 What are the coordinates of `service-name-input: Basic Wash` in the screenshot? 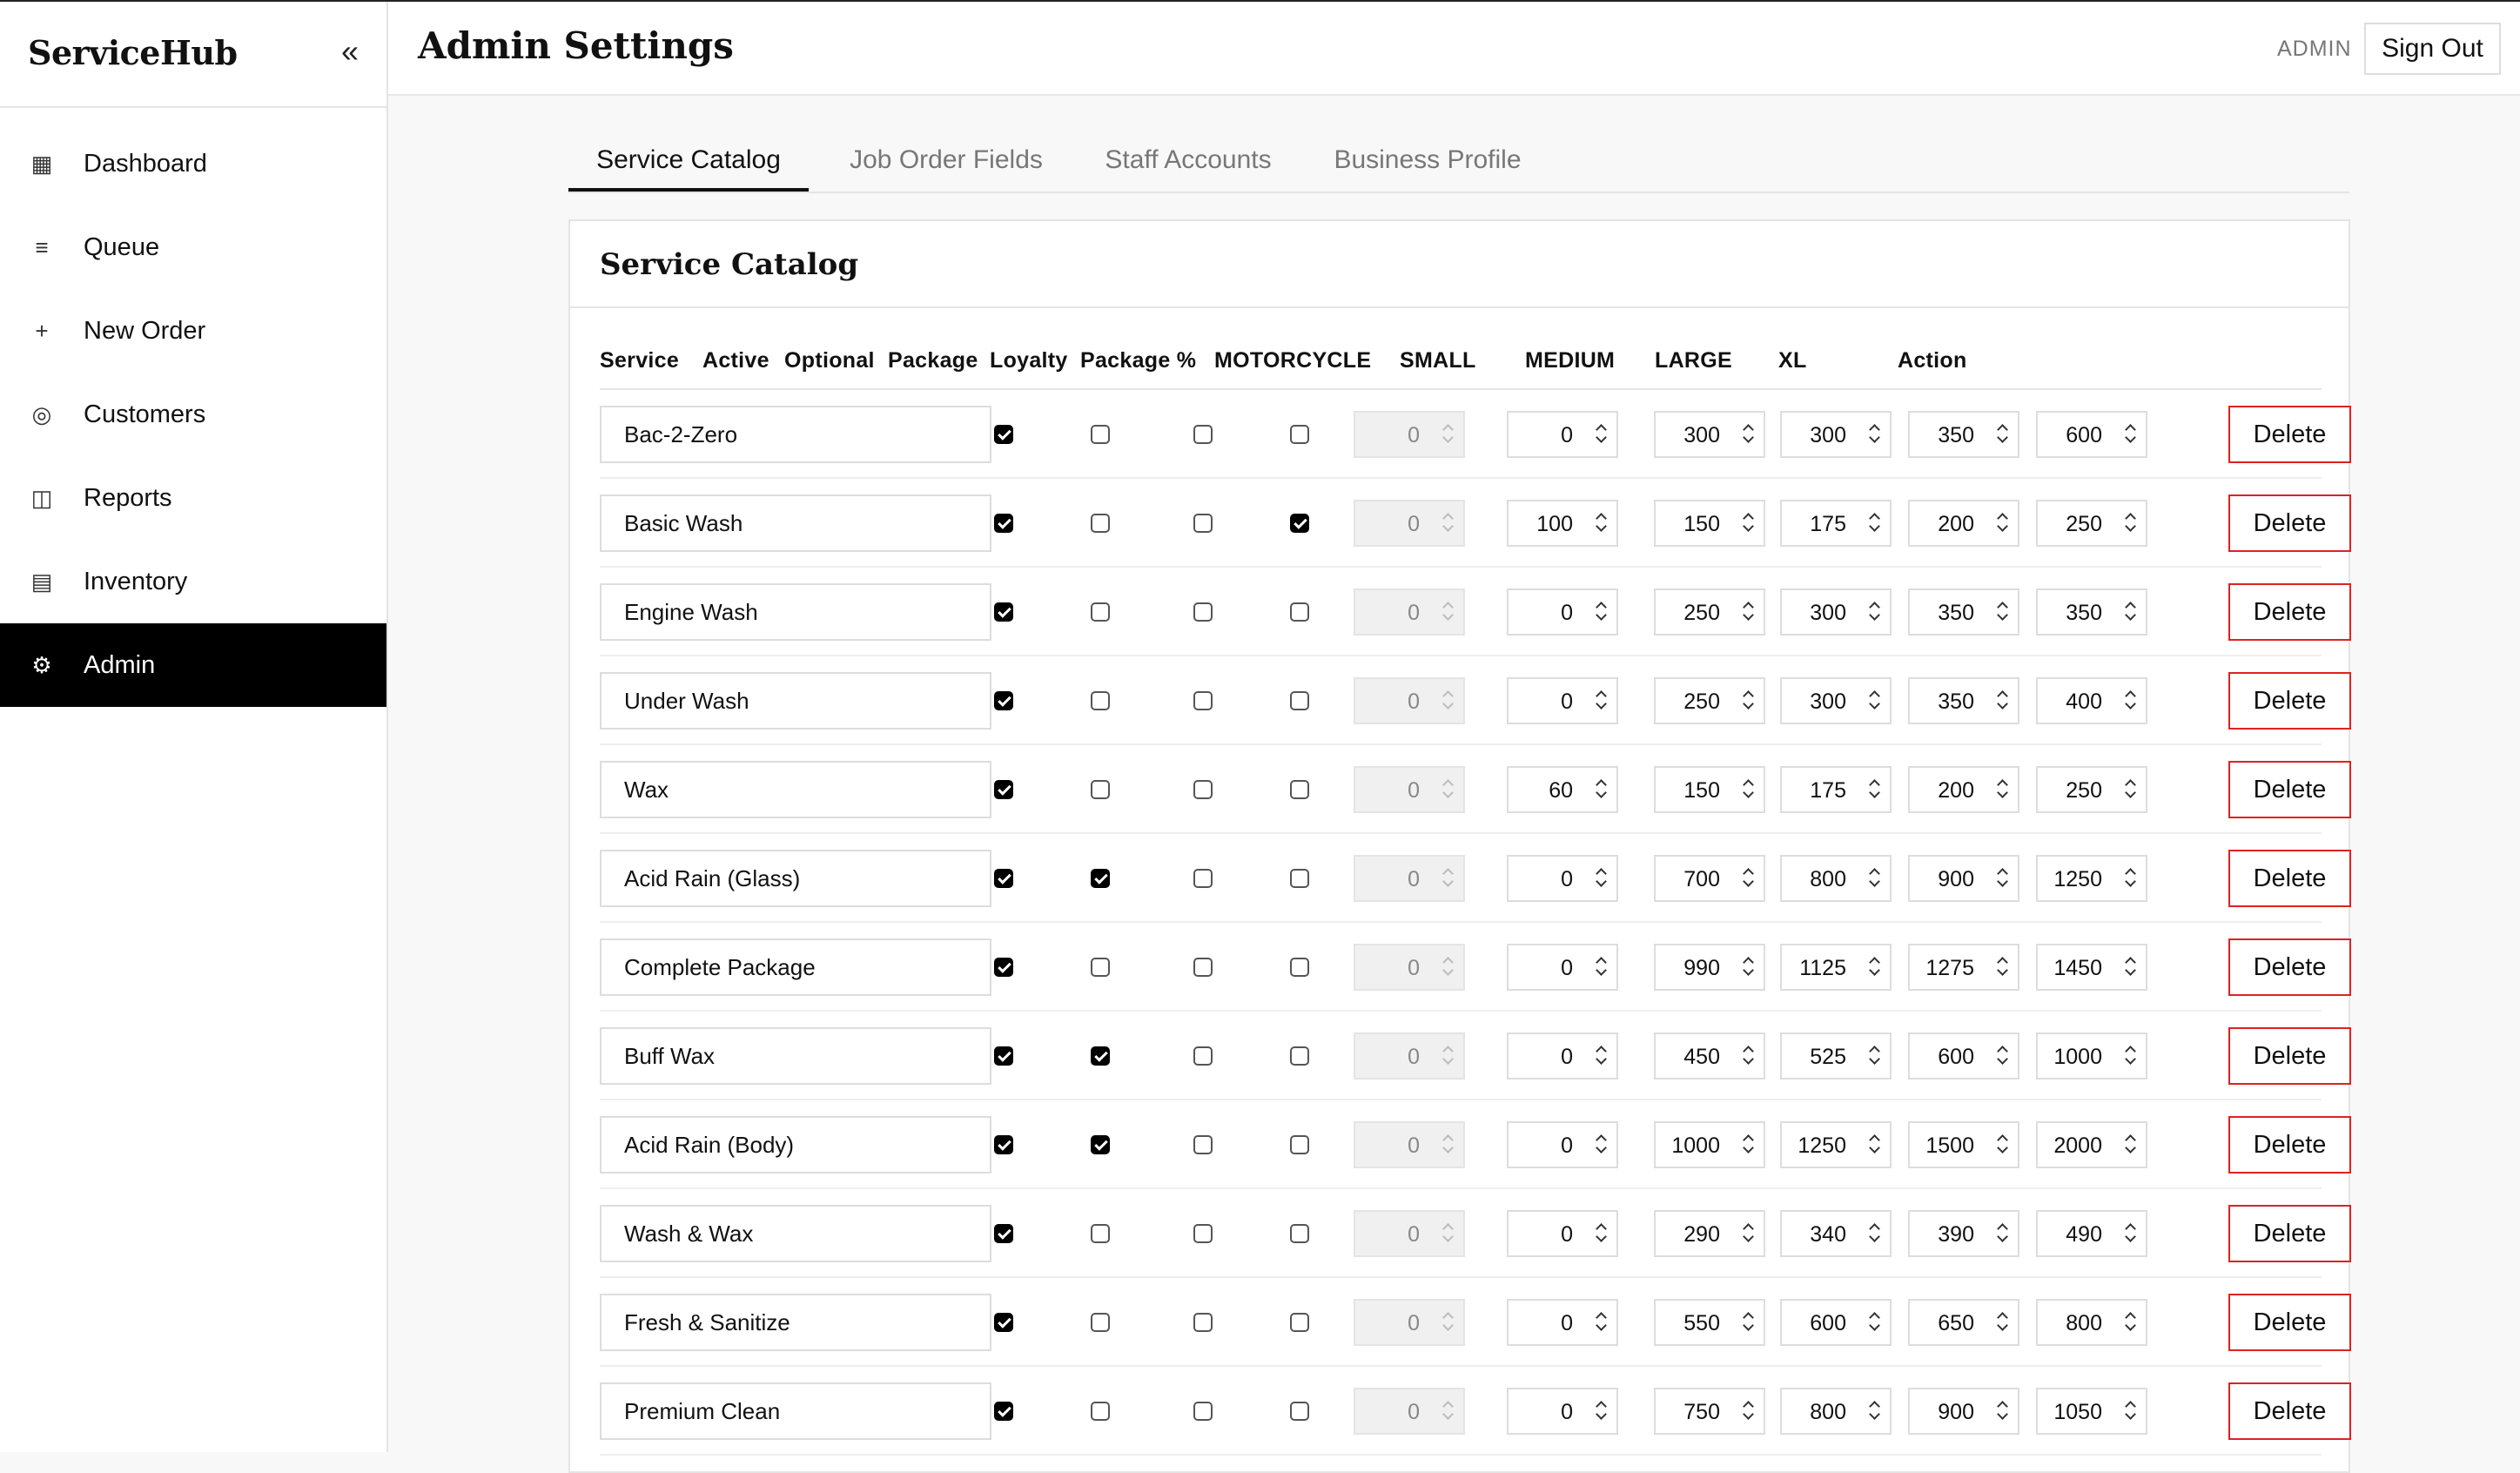 It's located at (795, 523).